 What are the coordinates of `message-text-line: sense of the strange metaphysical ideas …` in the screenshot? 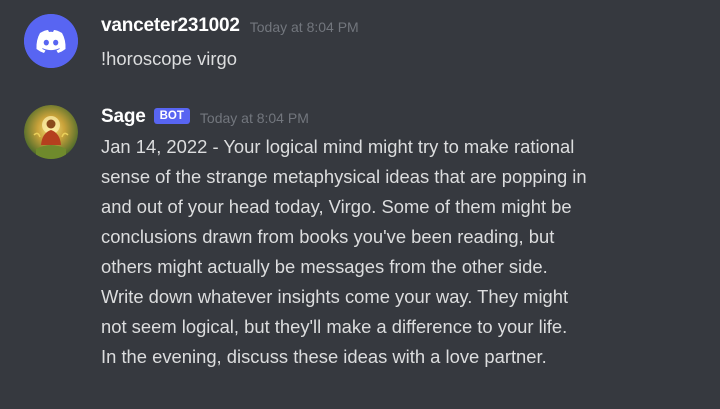 It's located at (344, 176).